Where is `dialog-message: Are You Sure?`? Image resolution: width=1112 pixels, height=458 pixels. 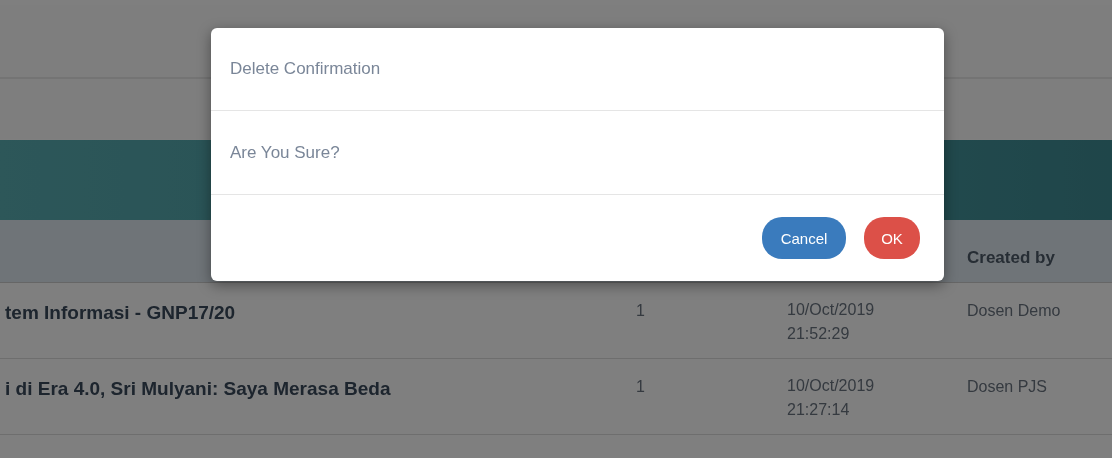
dialog-message: Are You Sure? is located at coordinates (285, 152).